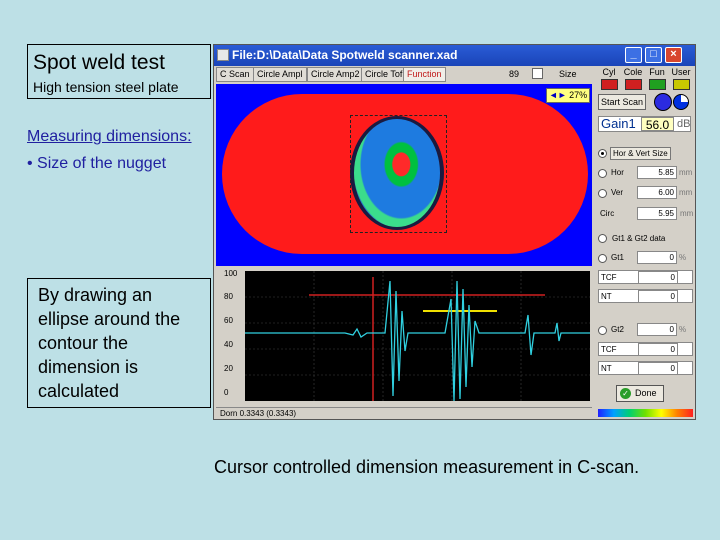  What do you see at coordinates (617, 257) in the screenshot?
I see `gt1-label: Gt1` at bounding box center [617, 257].